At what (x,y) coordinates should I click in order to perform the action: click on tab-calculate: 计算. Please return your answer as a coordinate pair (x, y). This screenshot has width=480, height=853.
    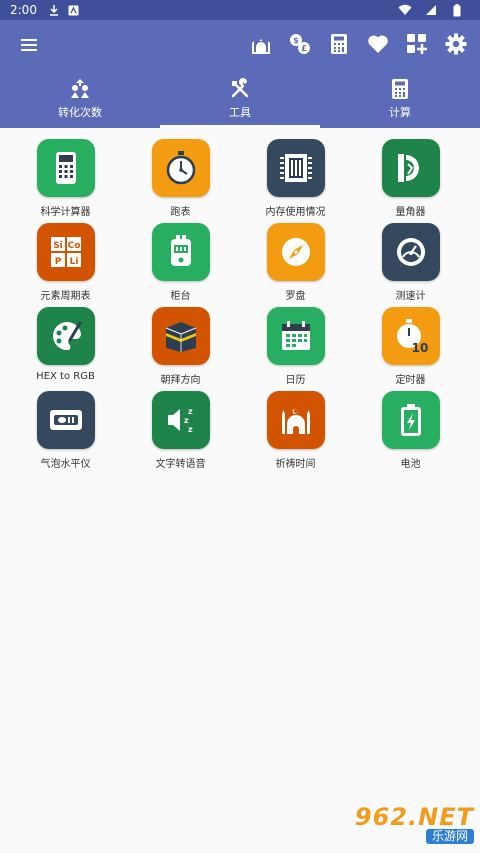
    Looking at the image, I should click on (400, 99).